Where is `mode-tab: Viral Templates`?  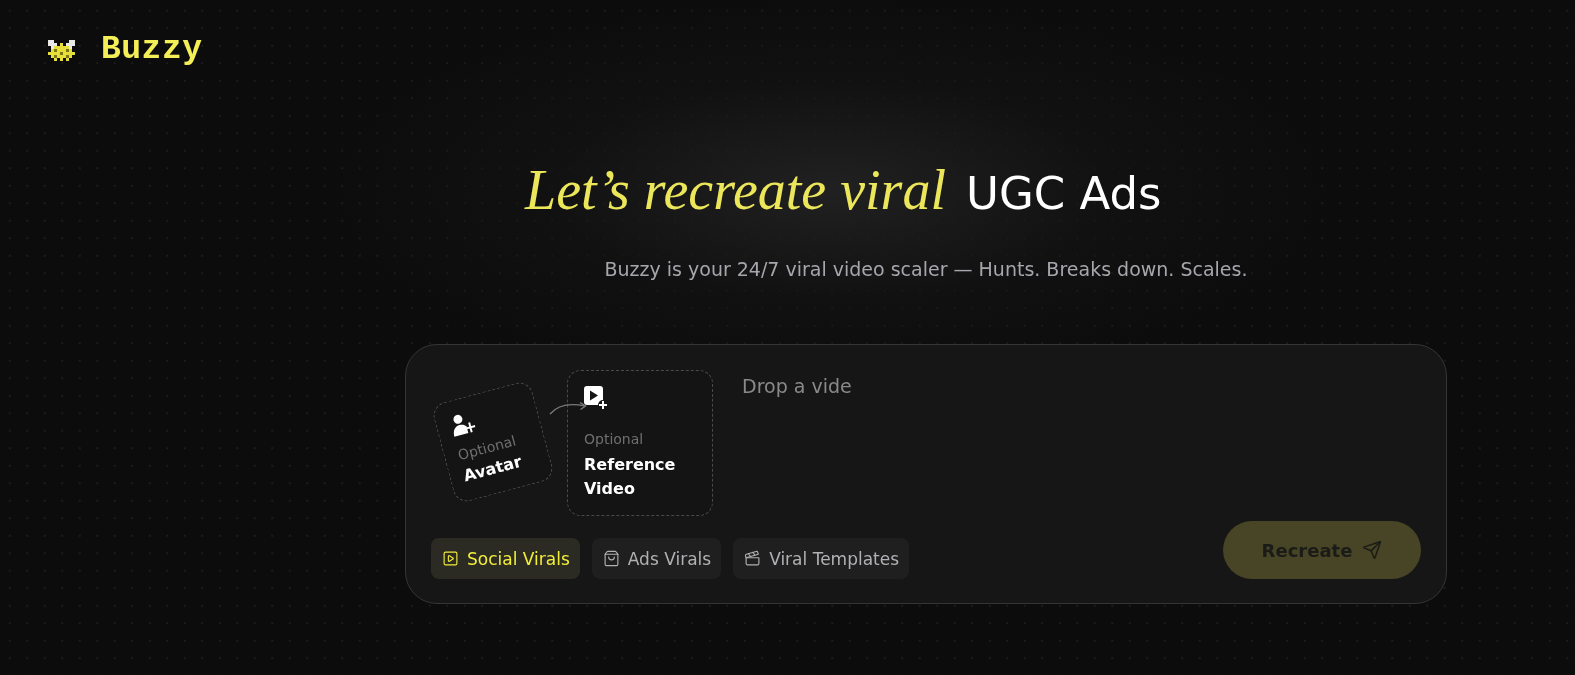 mode-tab: Viral Templates is located at coordinates (821, 558).